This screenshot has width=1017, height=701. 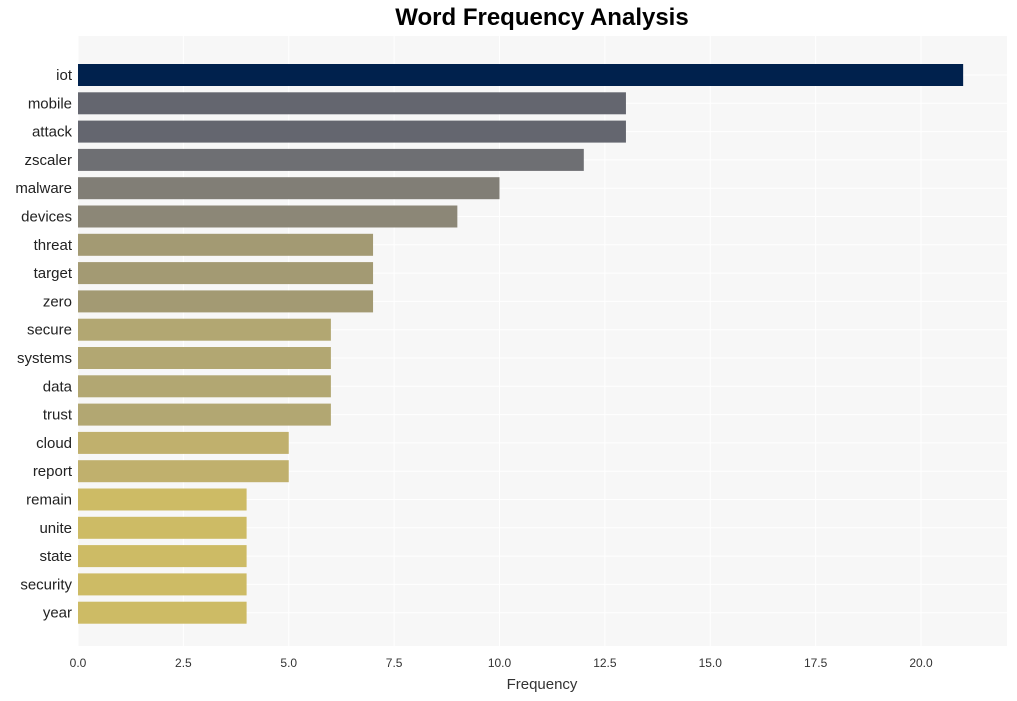 I want to click on category-label-mobile: mobile, so click(x=50, y=103).